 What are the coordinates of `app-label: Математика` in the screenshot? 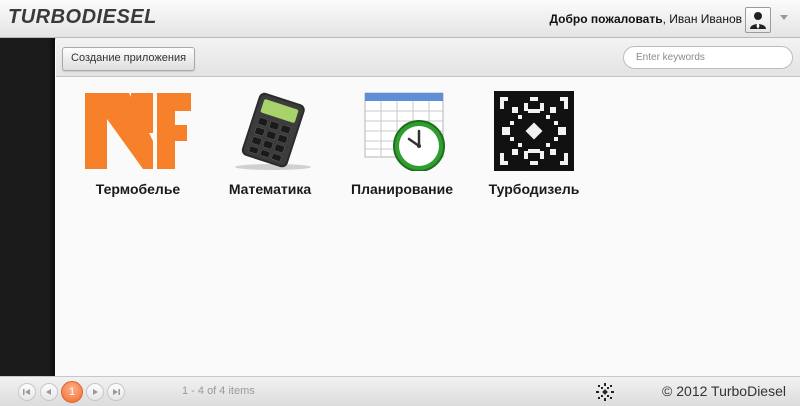 It's located at (270, 189).